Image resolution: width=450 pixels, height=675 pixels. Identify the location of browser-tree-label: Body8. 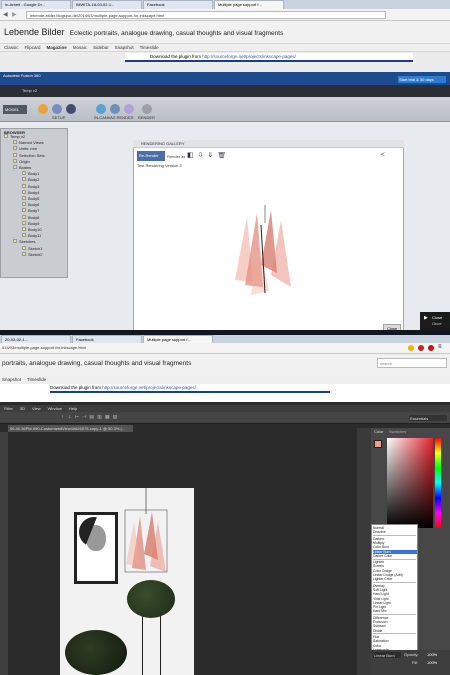
(34, 217).